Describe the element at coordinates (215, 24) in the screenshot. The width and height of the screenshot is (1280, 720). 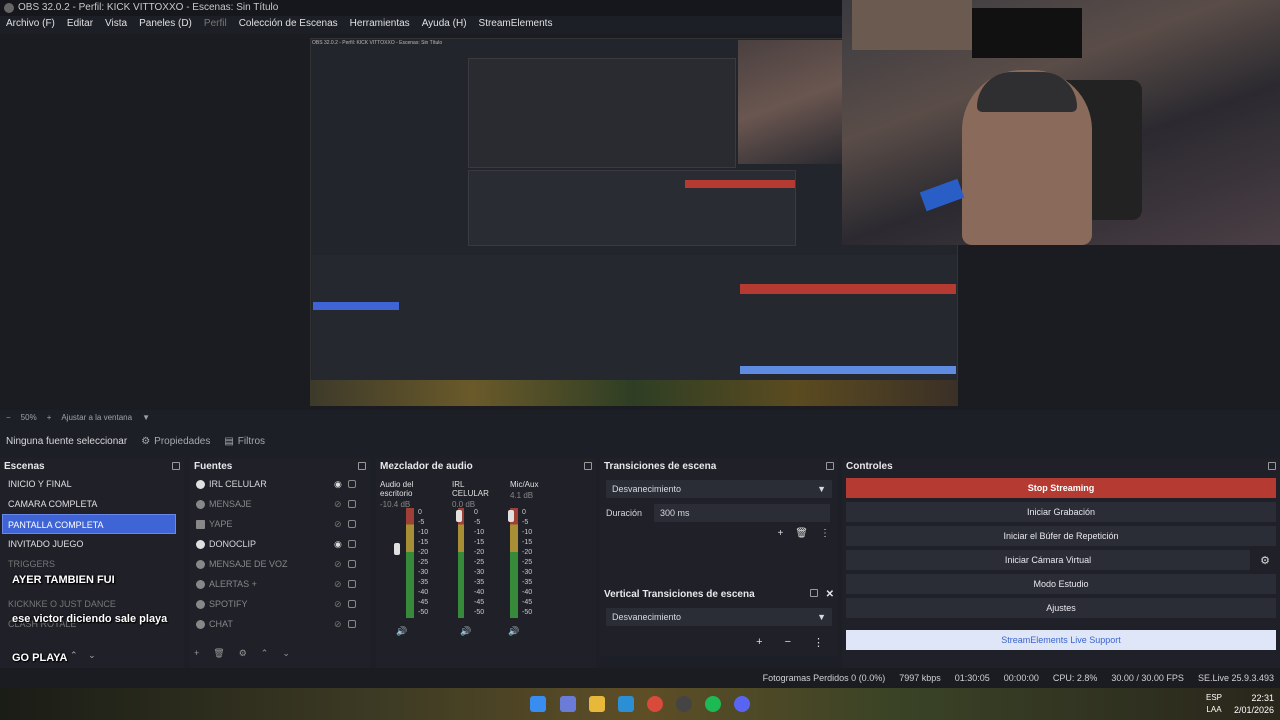
I see `menu-perfil: Perfil` at that location.